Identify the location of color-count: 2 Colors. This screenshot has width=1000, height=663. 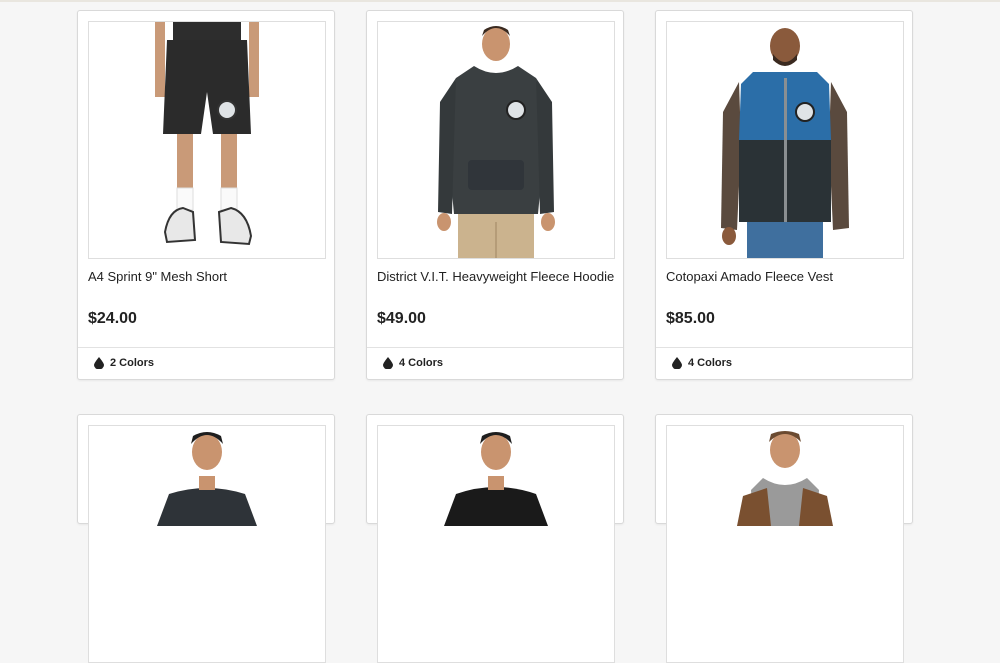
(124, 363).